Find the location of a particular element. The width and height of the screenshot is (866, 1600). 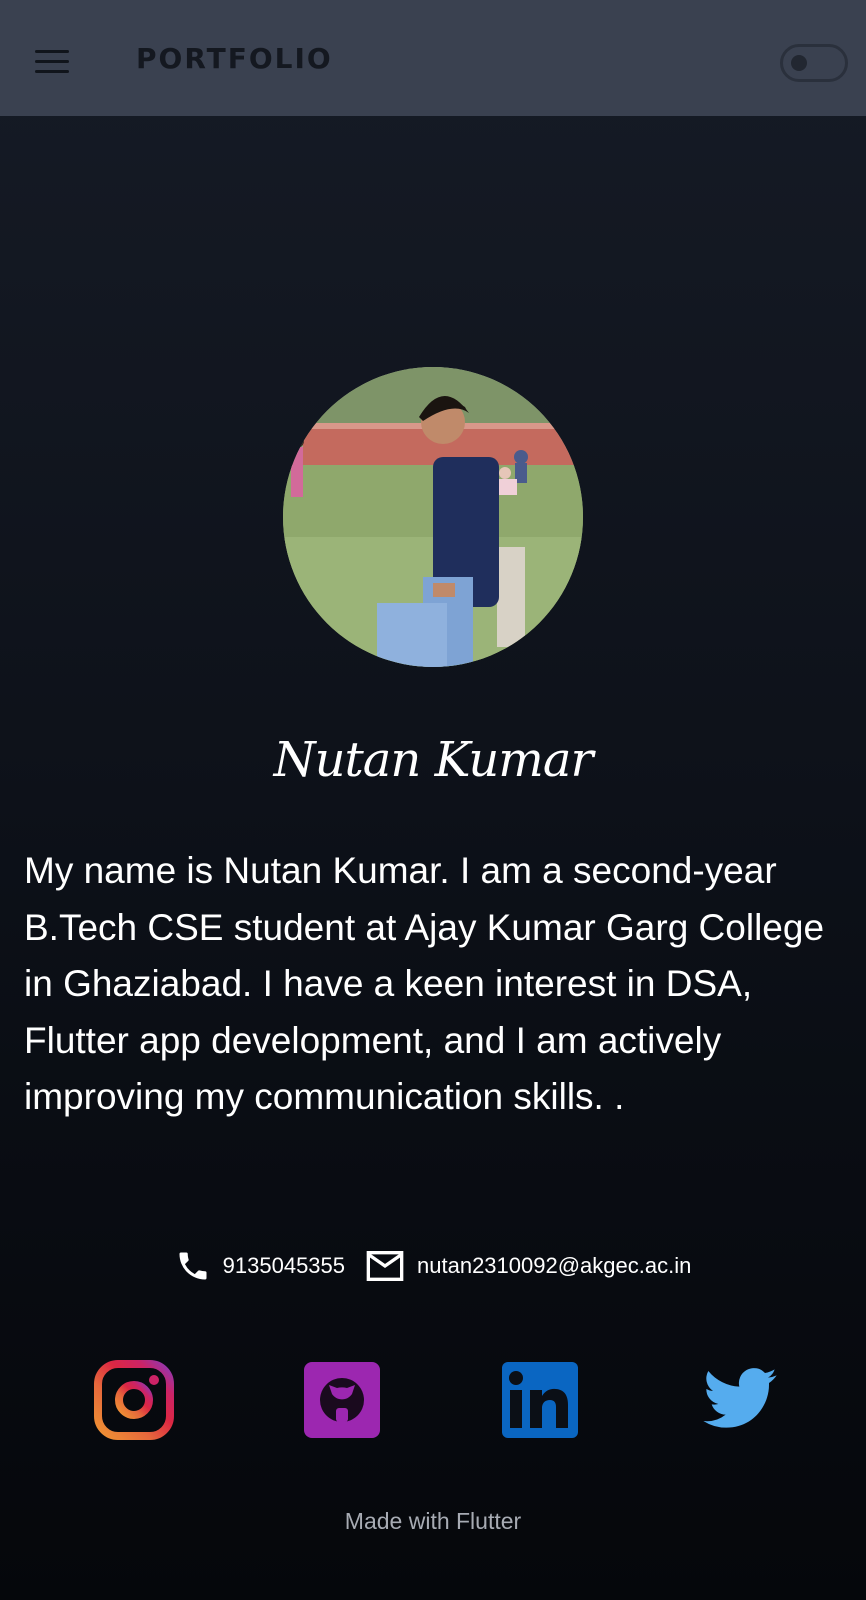

toggle-knob is located at coordinates (799, 63).